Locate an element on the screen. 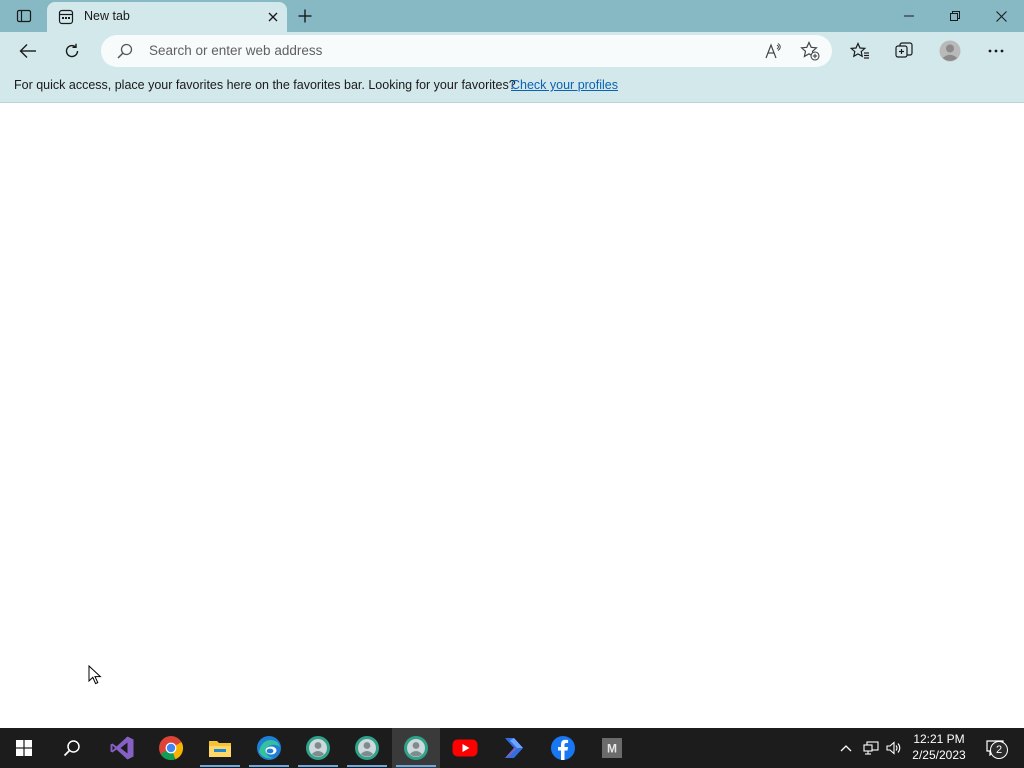  tab-new-tab: New tab is located at coordinates (167, 17).